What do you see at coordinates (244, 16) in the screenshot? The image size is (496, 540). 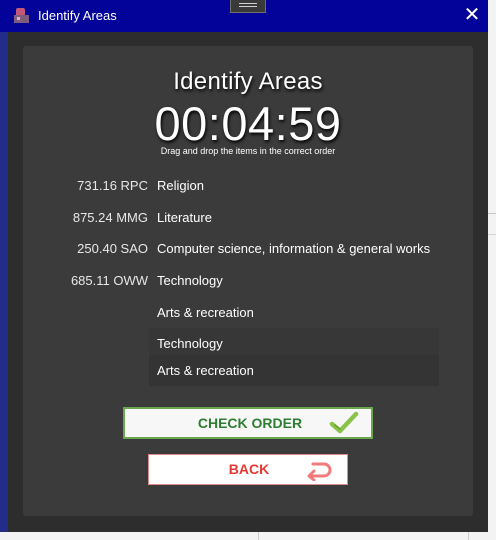 I see `title-bar: Identify Areas ✕` at bounding box center [244, 16].